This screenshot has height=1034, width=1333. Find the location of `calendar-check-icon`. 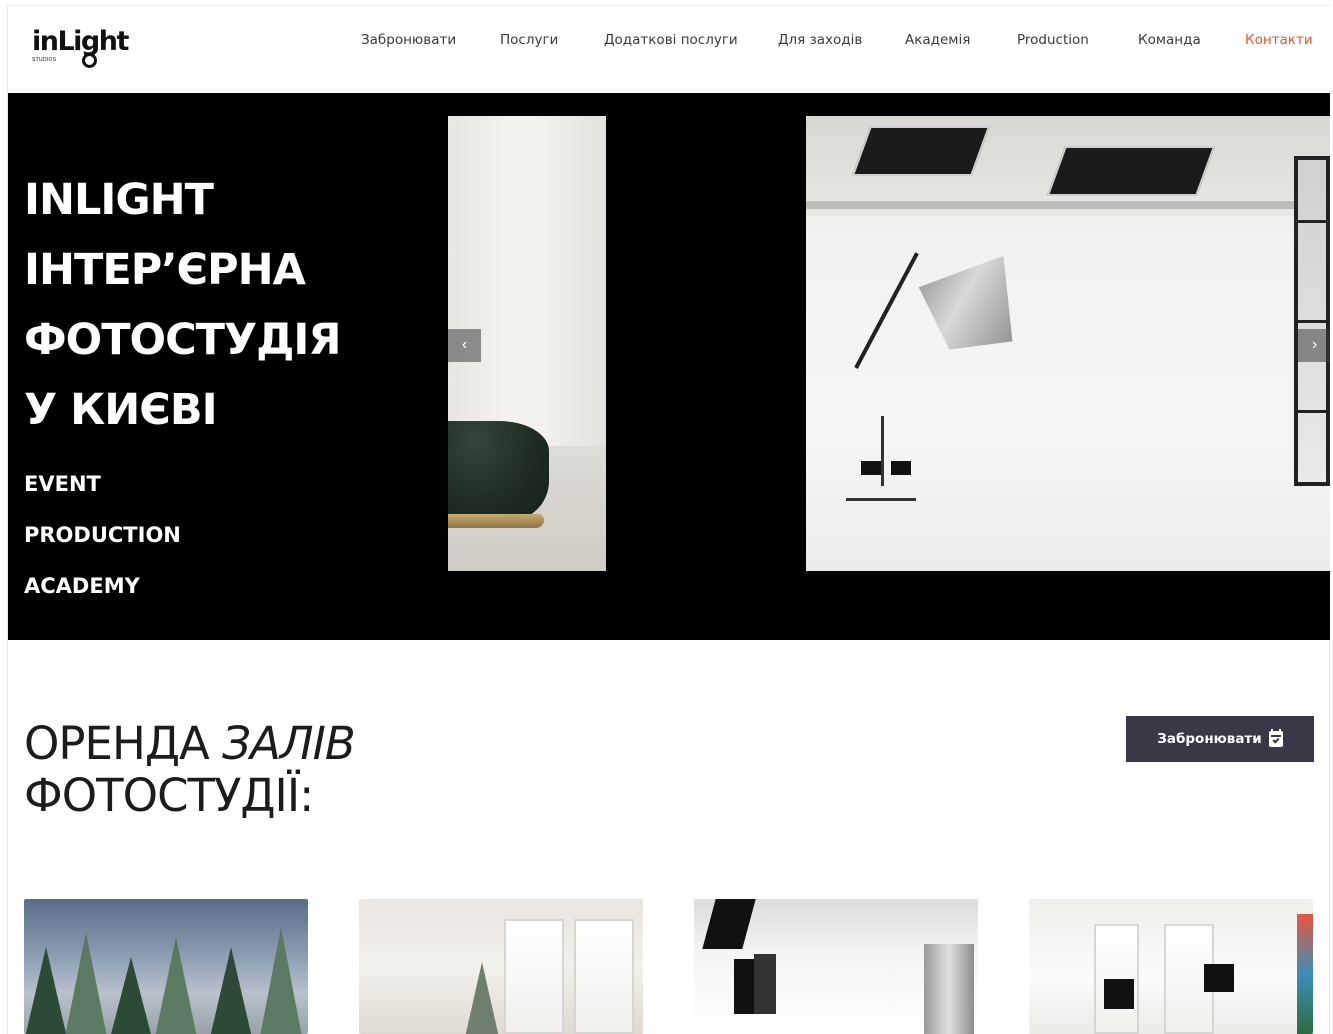

calendar-check-icon is located at coordinates (1275, 738).